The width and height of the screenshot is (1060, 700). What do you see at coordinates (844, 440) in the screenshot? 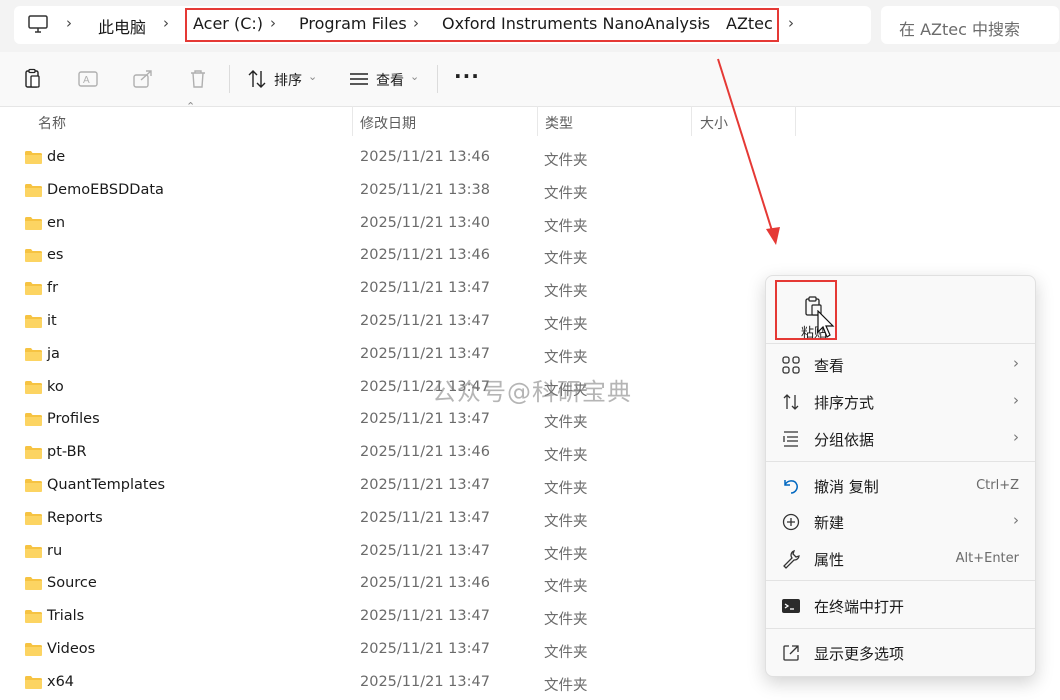
I see `menu-item-label: 分组依据` at bounding box center [844, 440].